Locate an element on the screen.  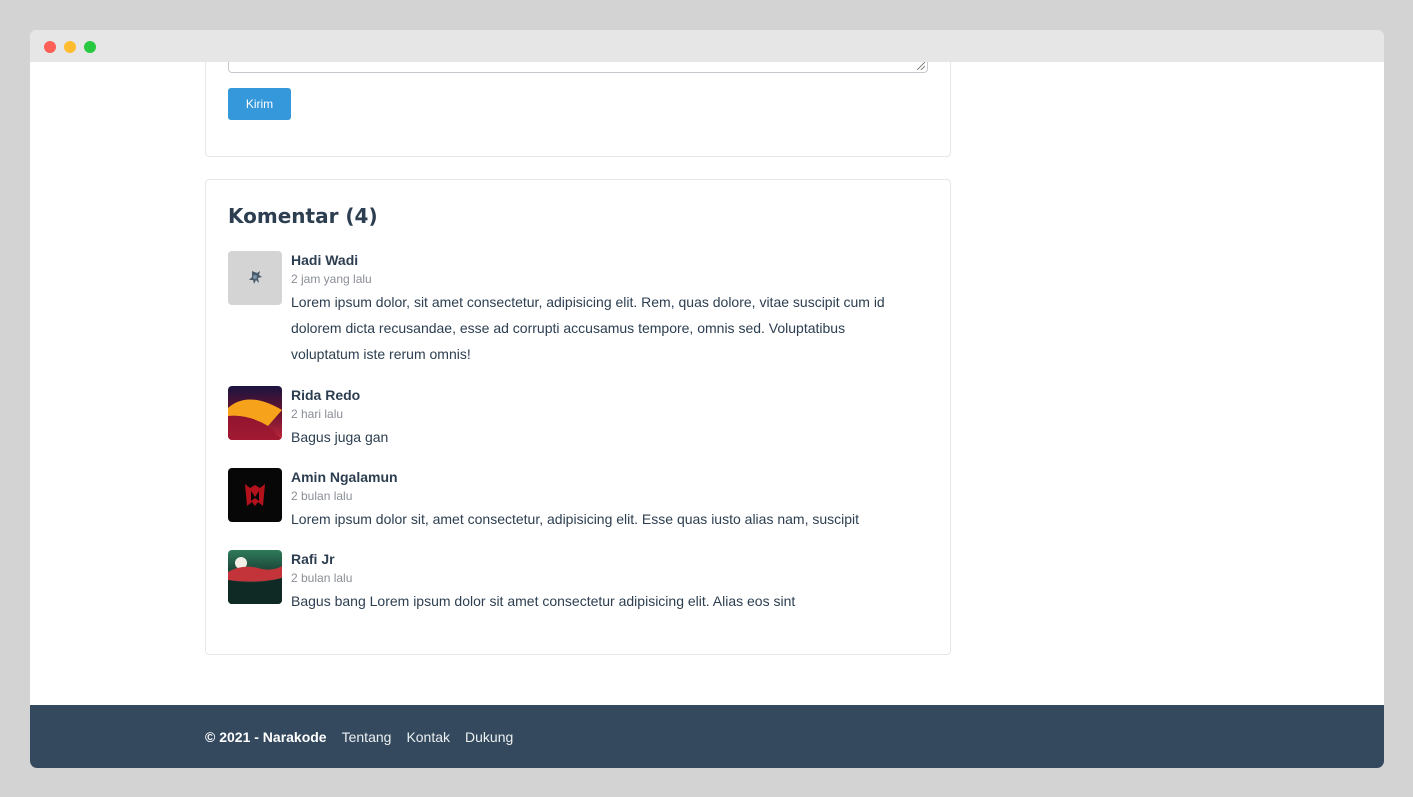
close-window-button is located at coordinates (50, 47).